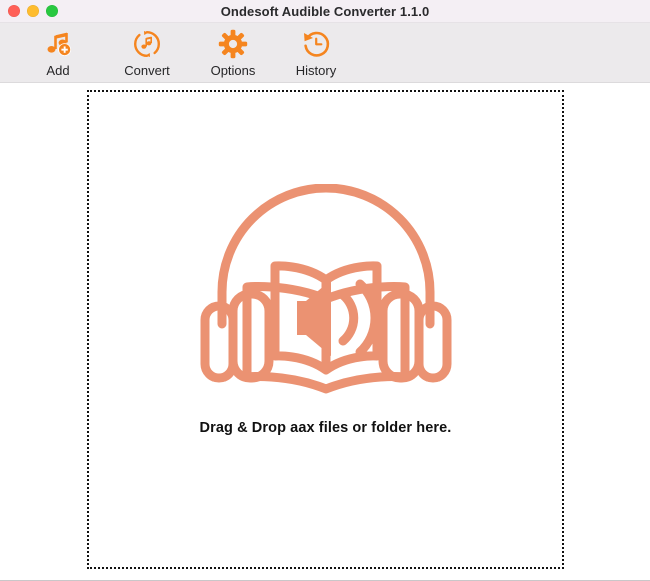 The width and height of the screenshot is (650, 581). I want to click on audiobook-headphones-icon, so click(326, 293).